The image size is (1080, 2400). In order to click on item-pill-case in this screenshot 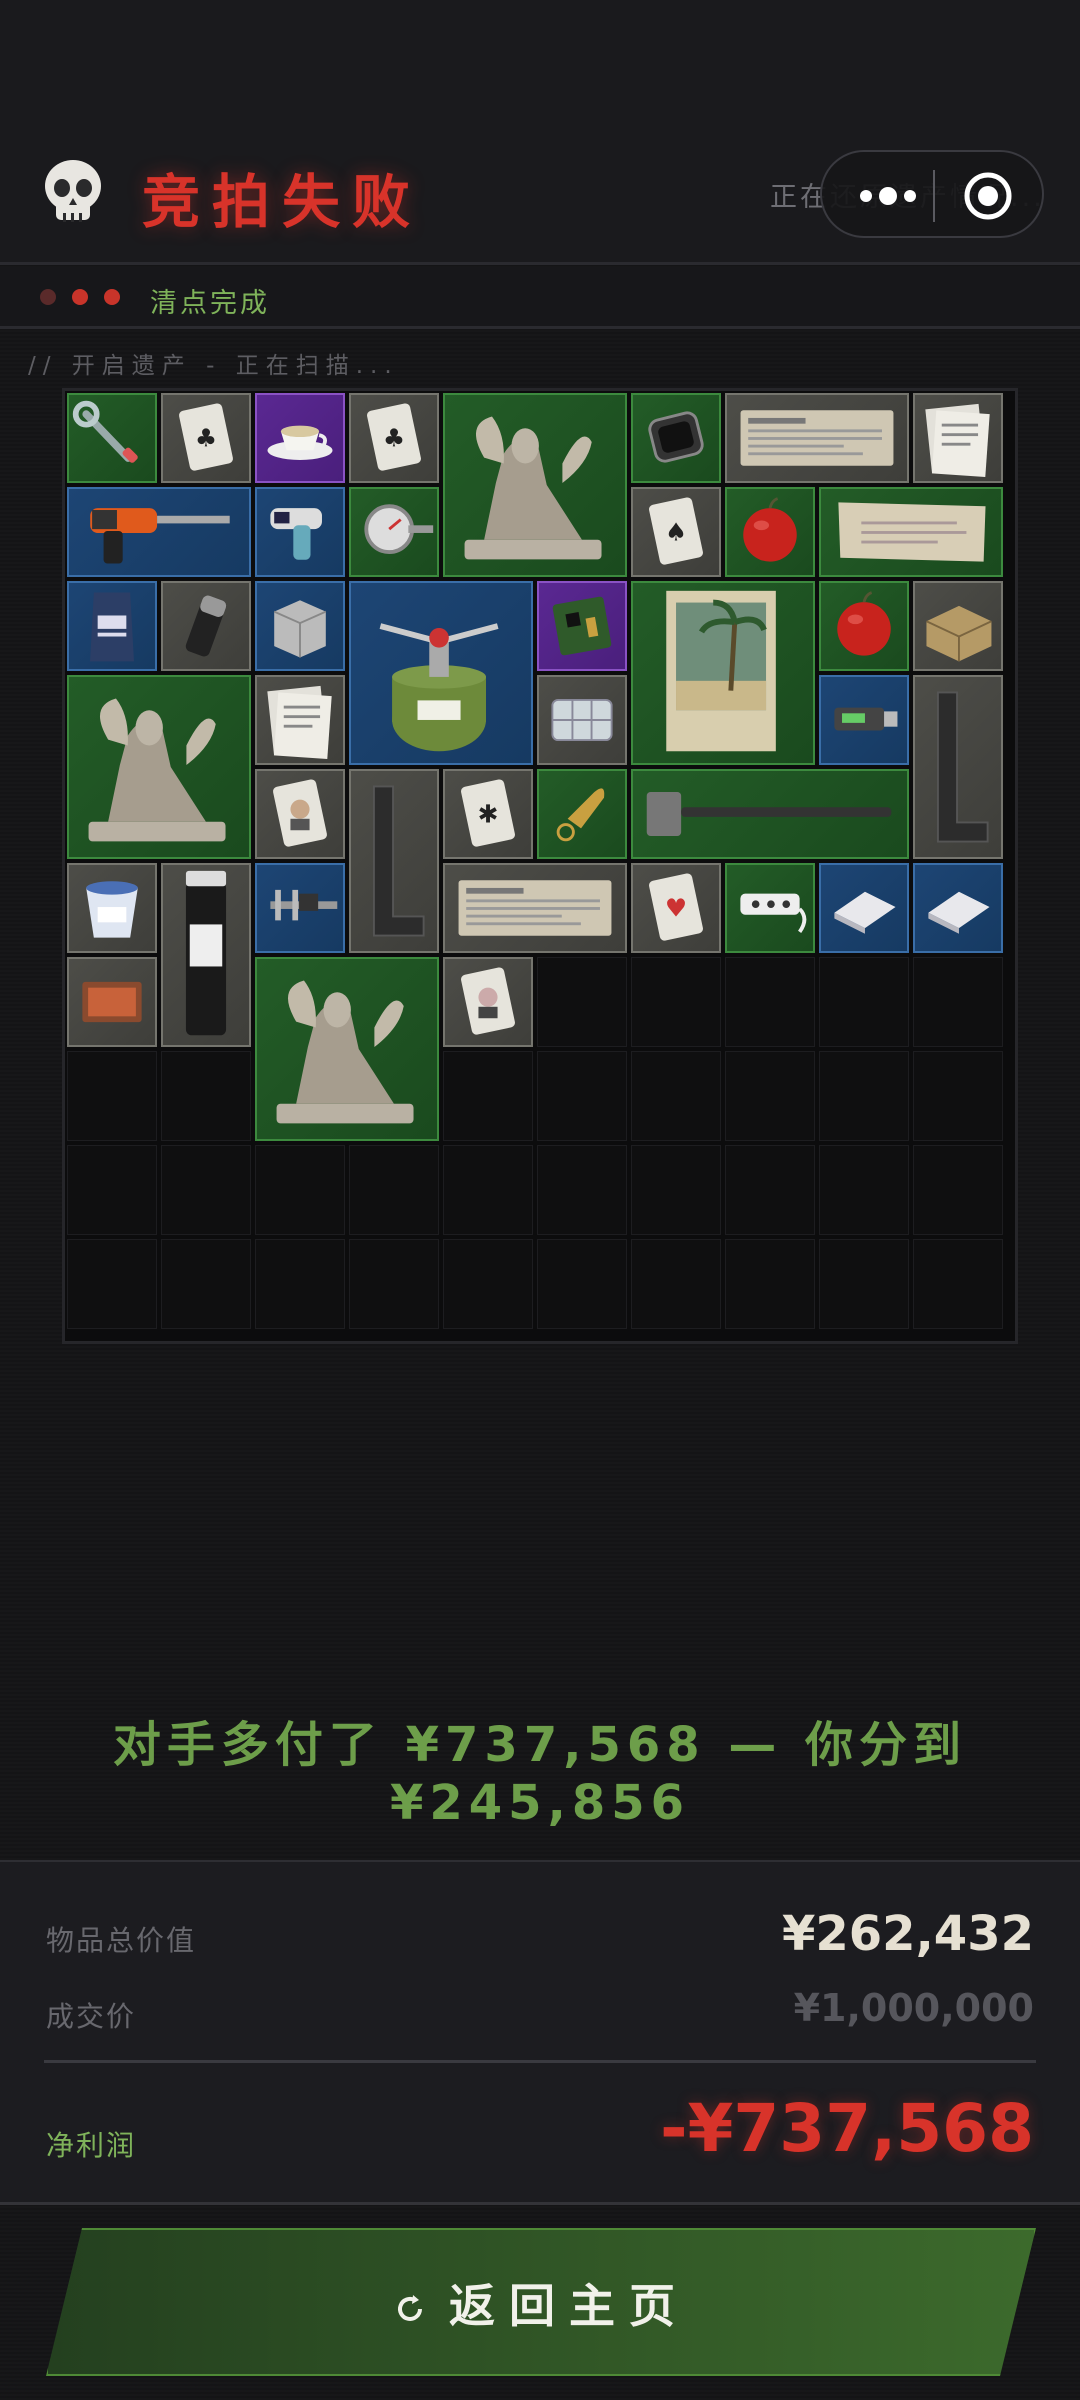, I will do `click(582, 720)`.